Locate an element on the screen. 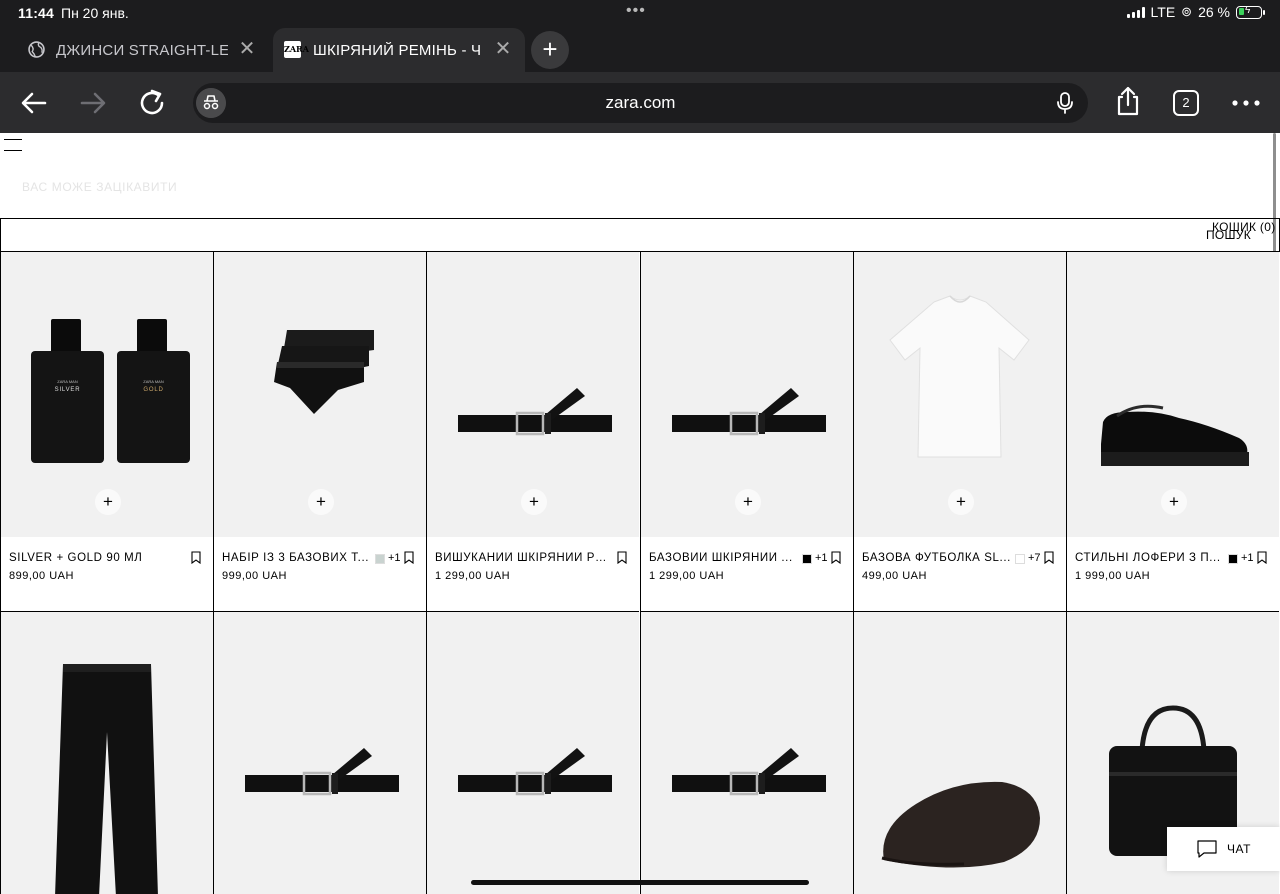  chat-label: ЧАТ is located at coordinates (1239, 849).